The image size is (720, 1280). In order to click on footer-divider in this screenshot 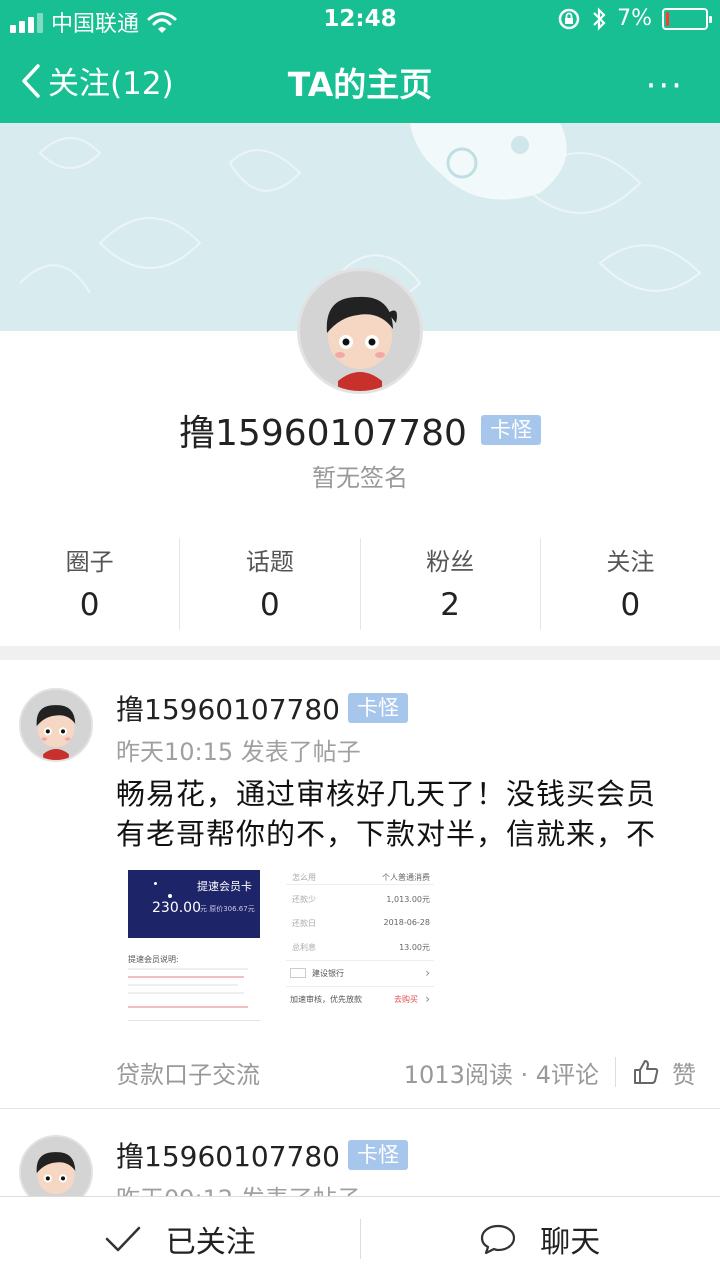, I will do `click(615, 1072)`.